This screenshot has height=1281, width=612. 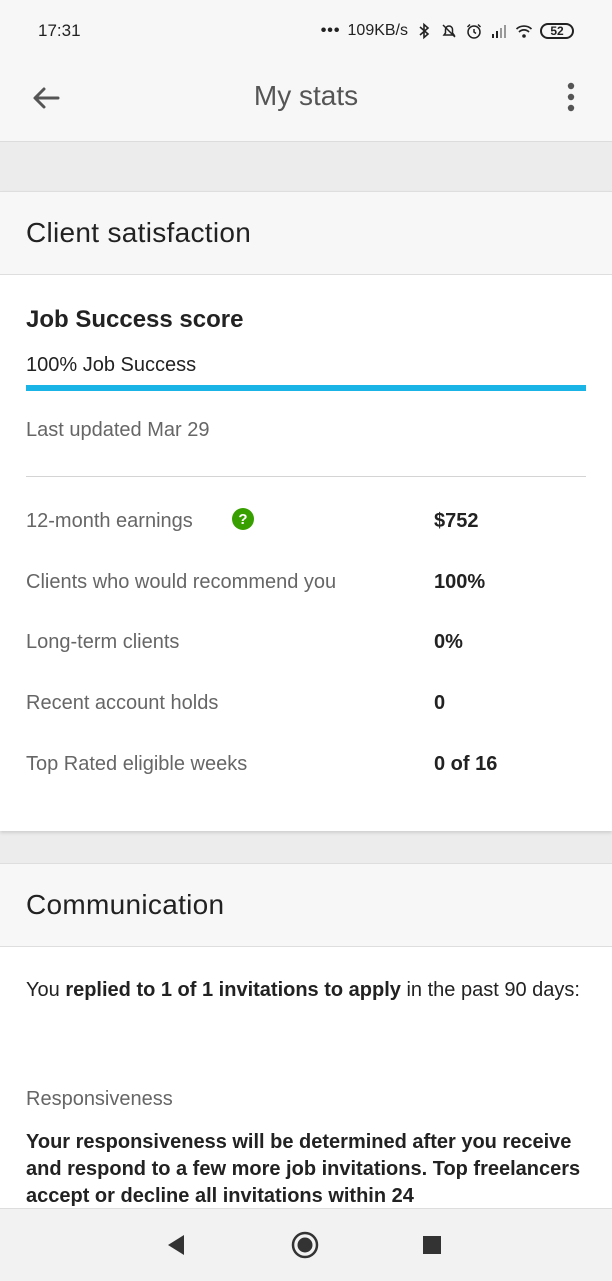 I want to click on client-satisfaction-header: Client satisfaction, so click(x=306, y=233).